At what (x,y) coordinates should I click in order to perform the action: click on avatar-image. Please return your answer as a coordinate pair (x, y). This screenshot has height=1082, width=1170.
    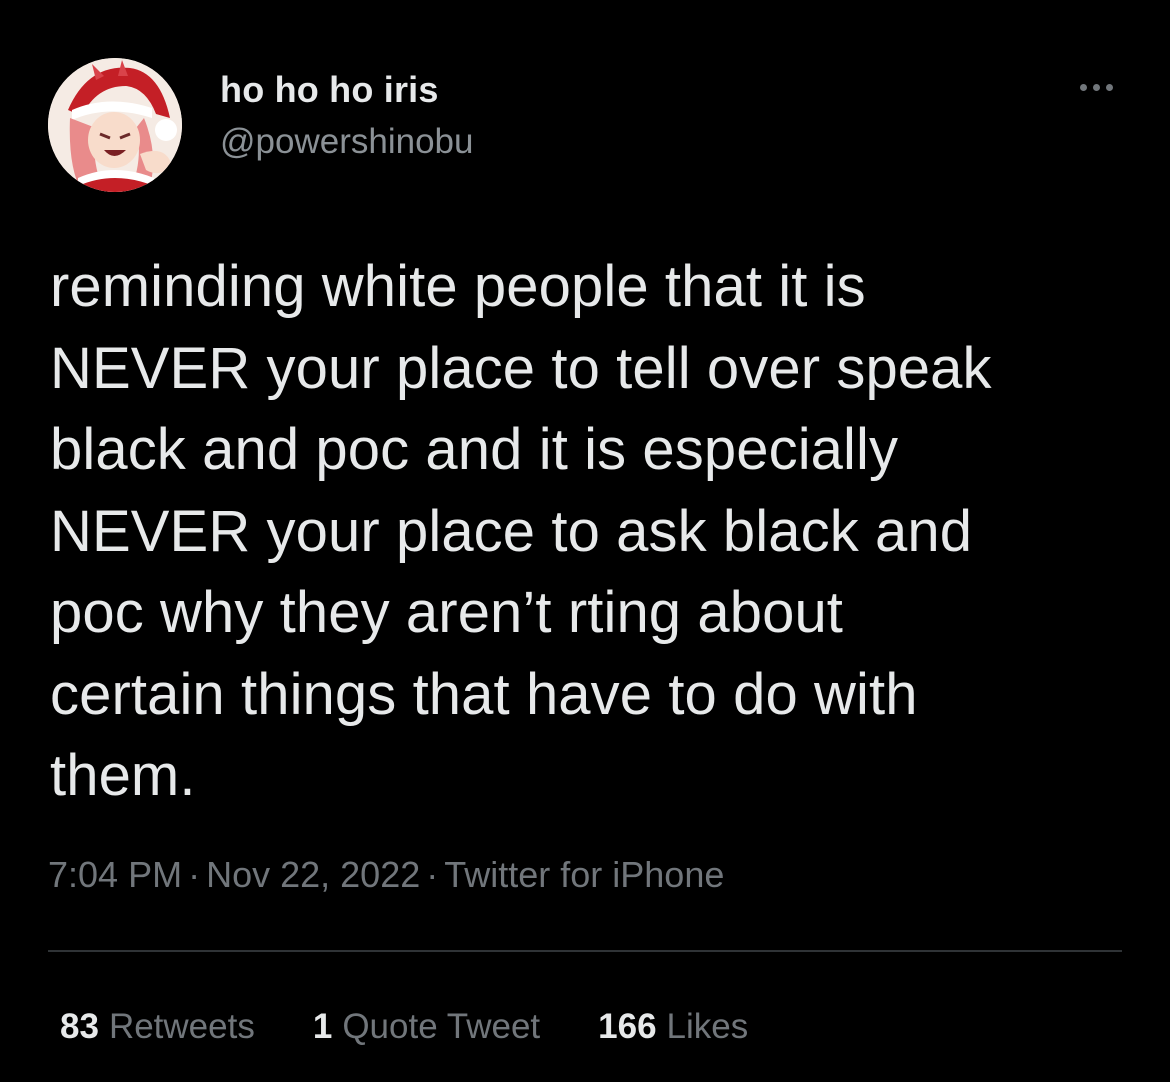
    Looking at the image, I should click on (115, 125).